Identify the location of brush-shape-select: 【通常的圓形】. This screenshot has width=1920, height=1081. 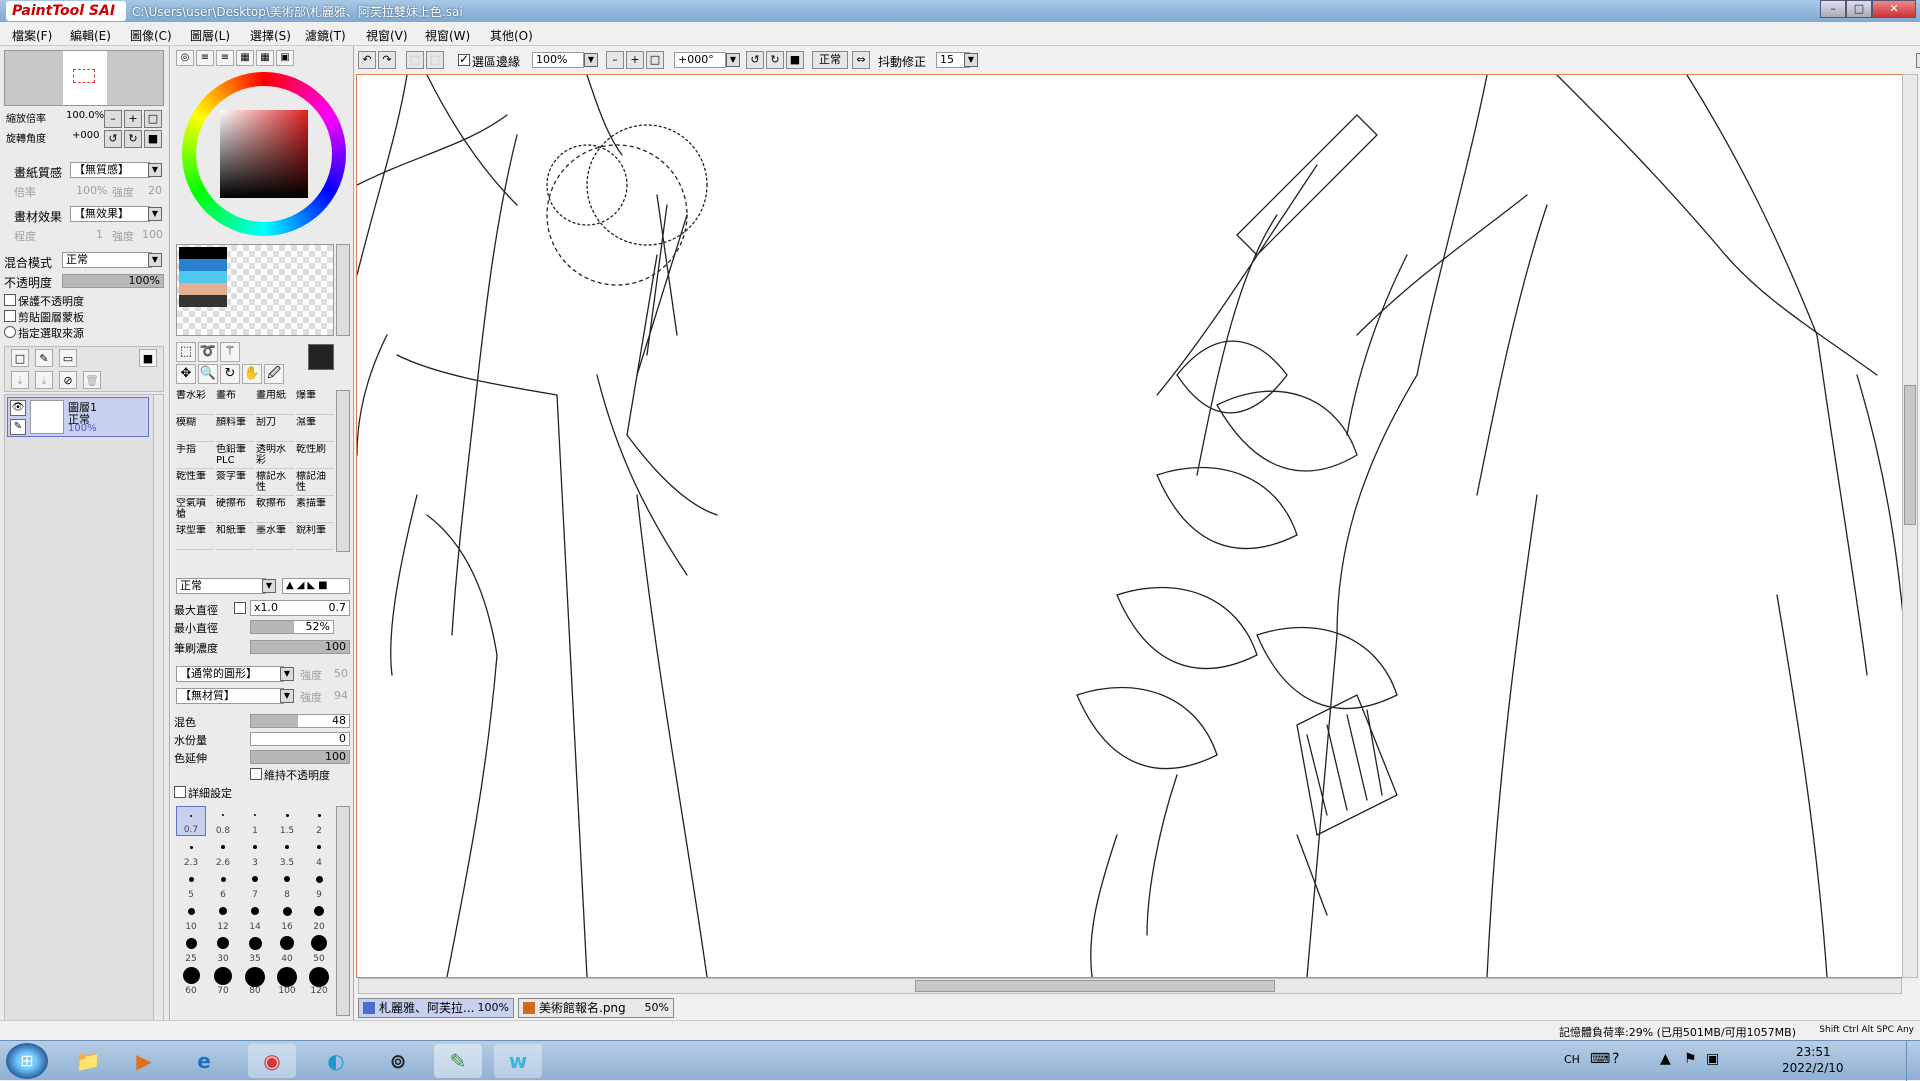
(230, 674).